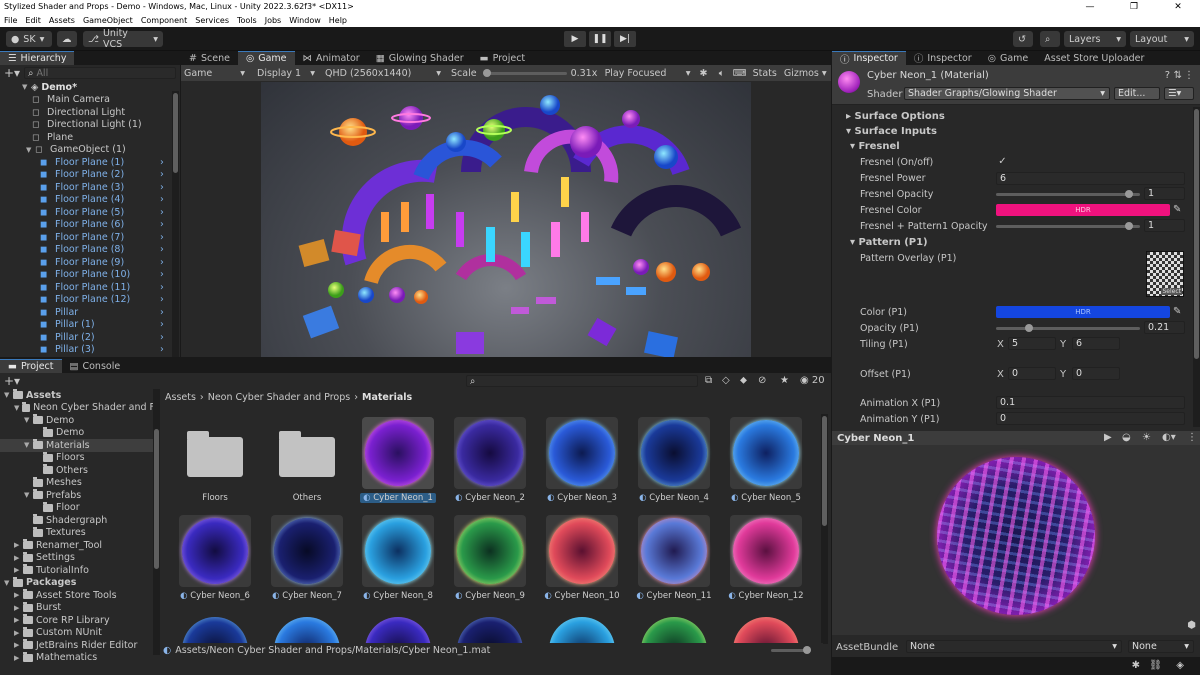 The height and width of the screenshot is (675, 1200). What do you see at coordinates (648, 73) in the screenshot?
I see `play-focused-dropdown: Play Focused ▾` at bounding box center [648, 73].